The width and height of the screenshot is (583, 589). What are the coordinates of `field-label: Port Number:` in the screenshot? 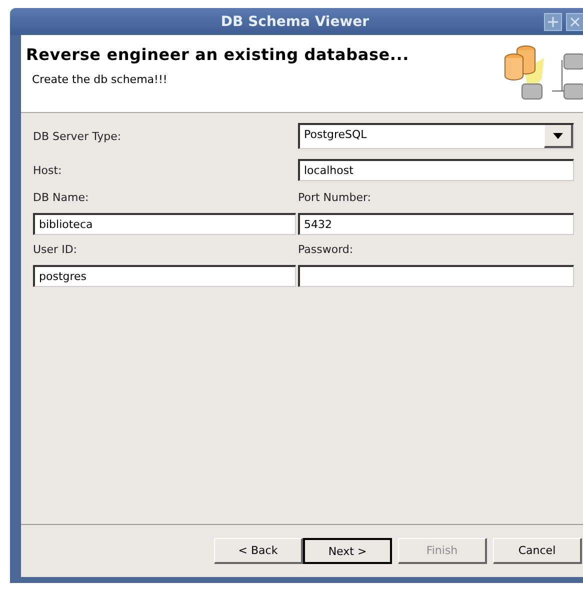 It's located at (335, 197).